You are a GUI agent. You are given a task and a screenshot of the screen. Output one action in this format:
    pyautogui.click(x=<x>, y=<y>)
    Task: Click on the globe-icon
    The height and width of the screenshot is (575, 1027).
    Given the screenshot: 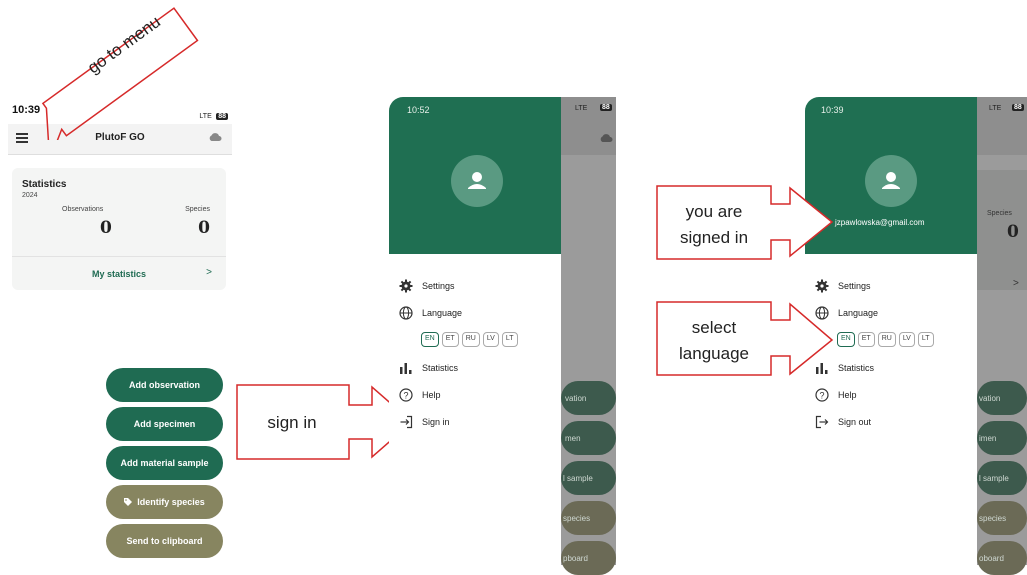 What is the action you would take?
    pyautogui.click(x=406, y=313)
    